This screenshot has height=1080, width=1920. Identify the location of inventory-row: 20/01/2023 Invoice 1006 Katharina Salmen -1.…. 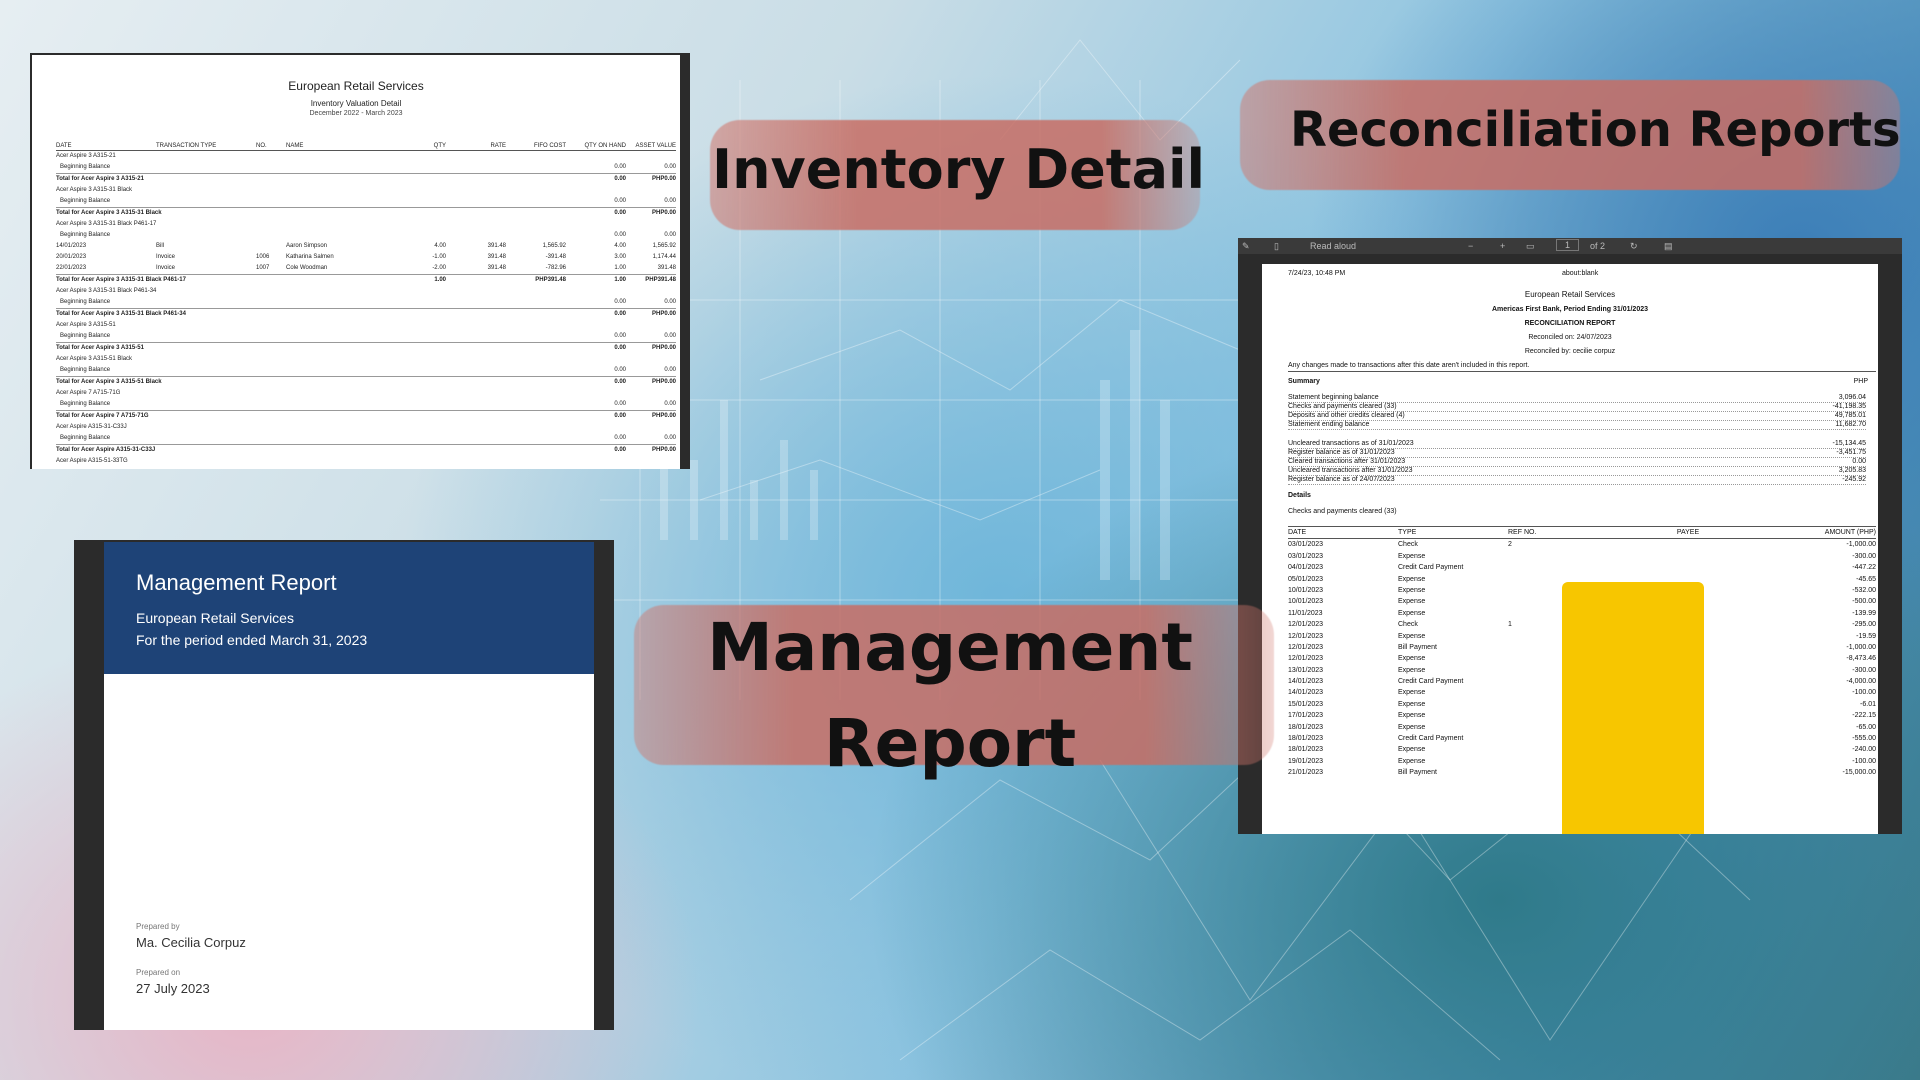
(366, 257).